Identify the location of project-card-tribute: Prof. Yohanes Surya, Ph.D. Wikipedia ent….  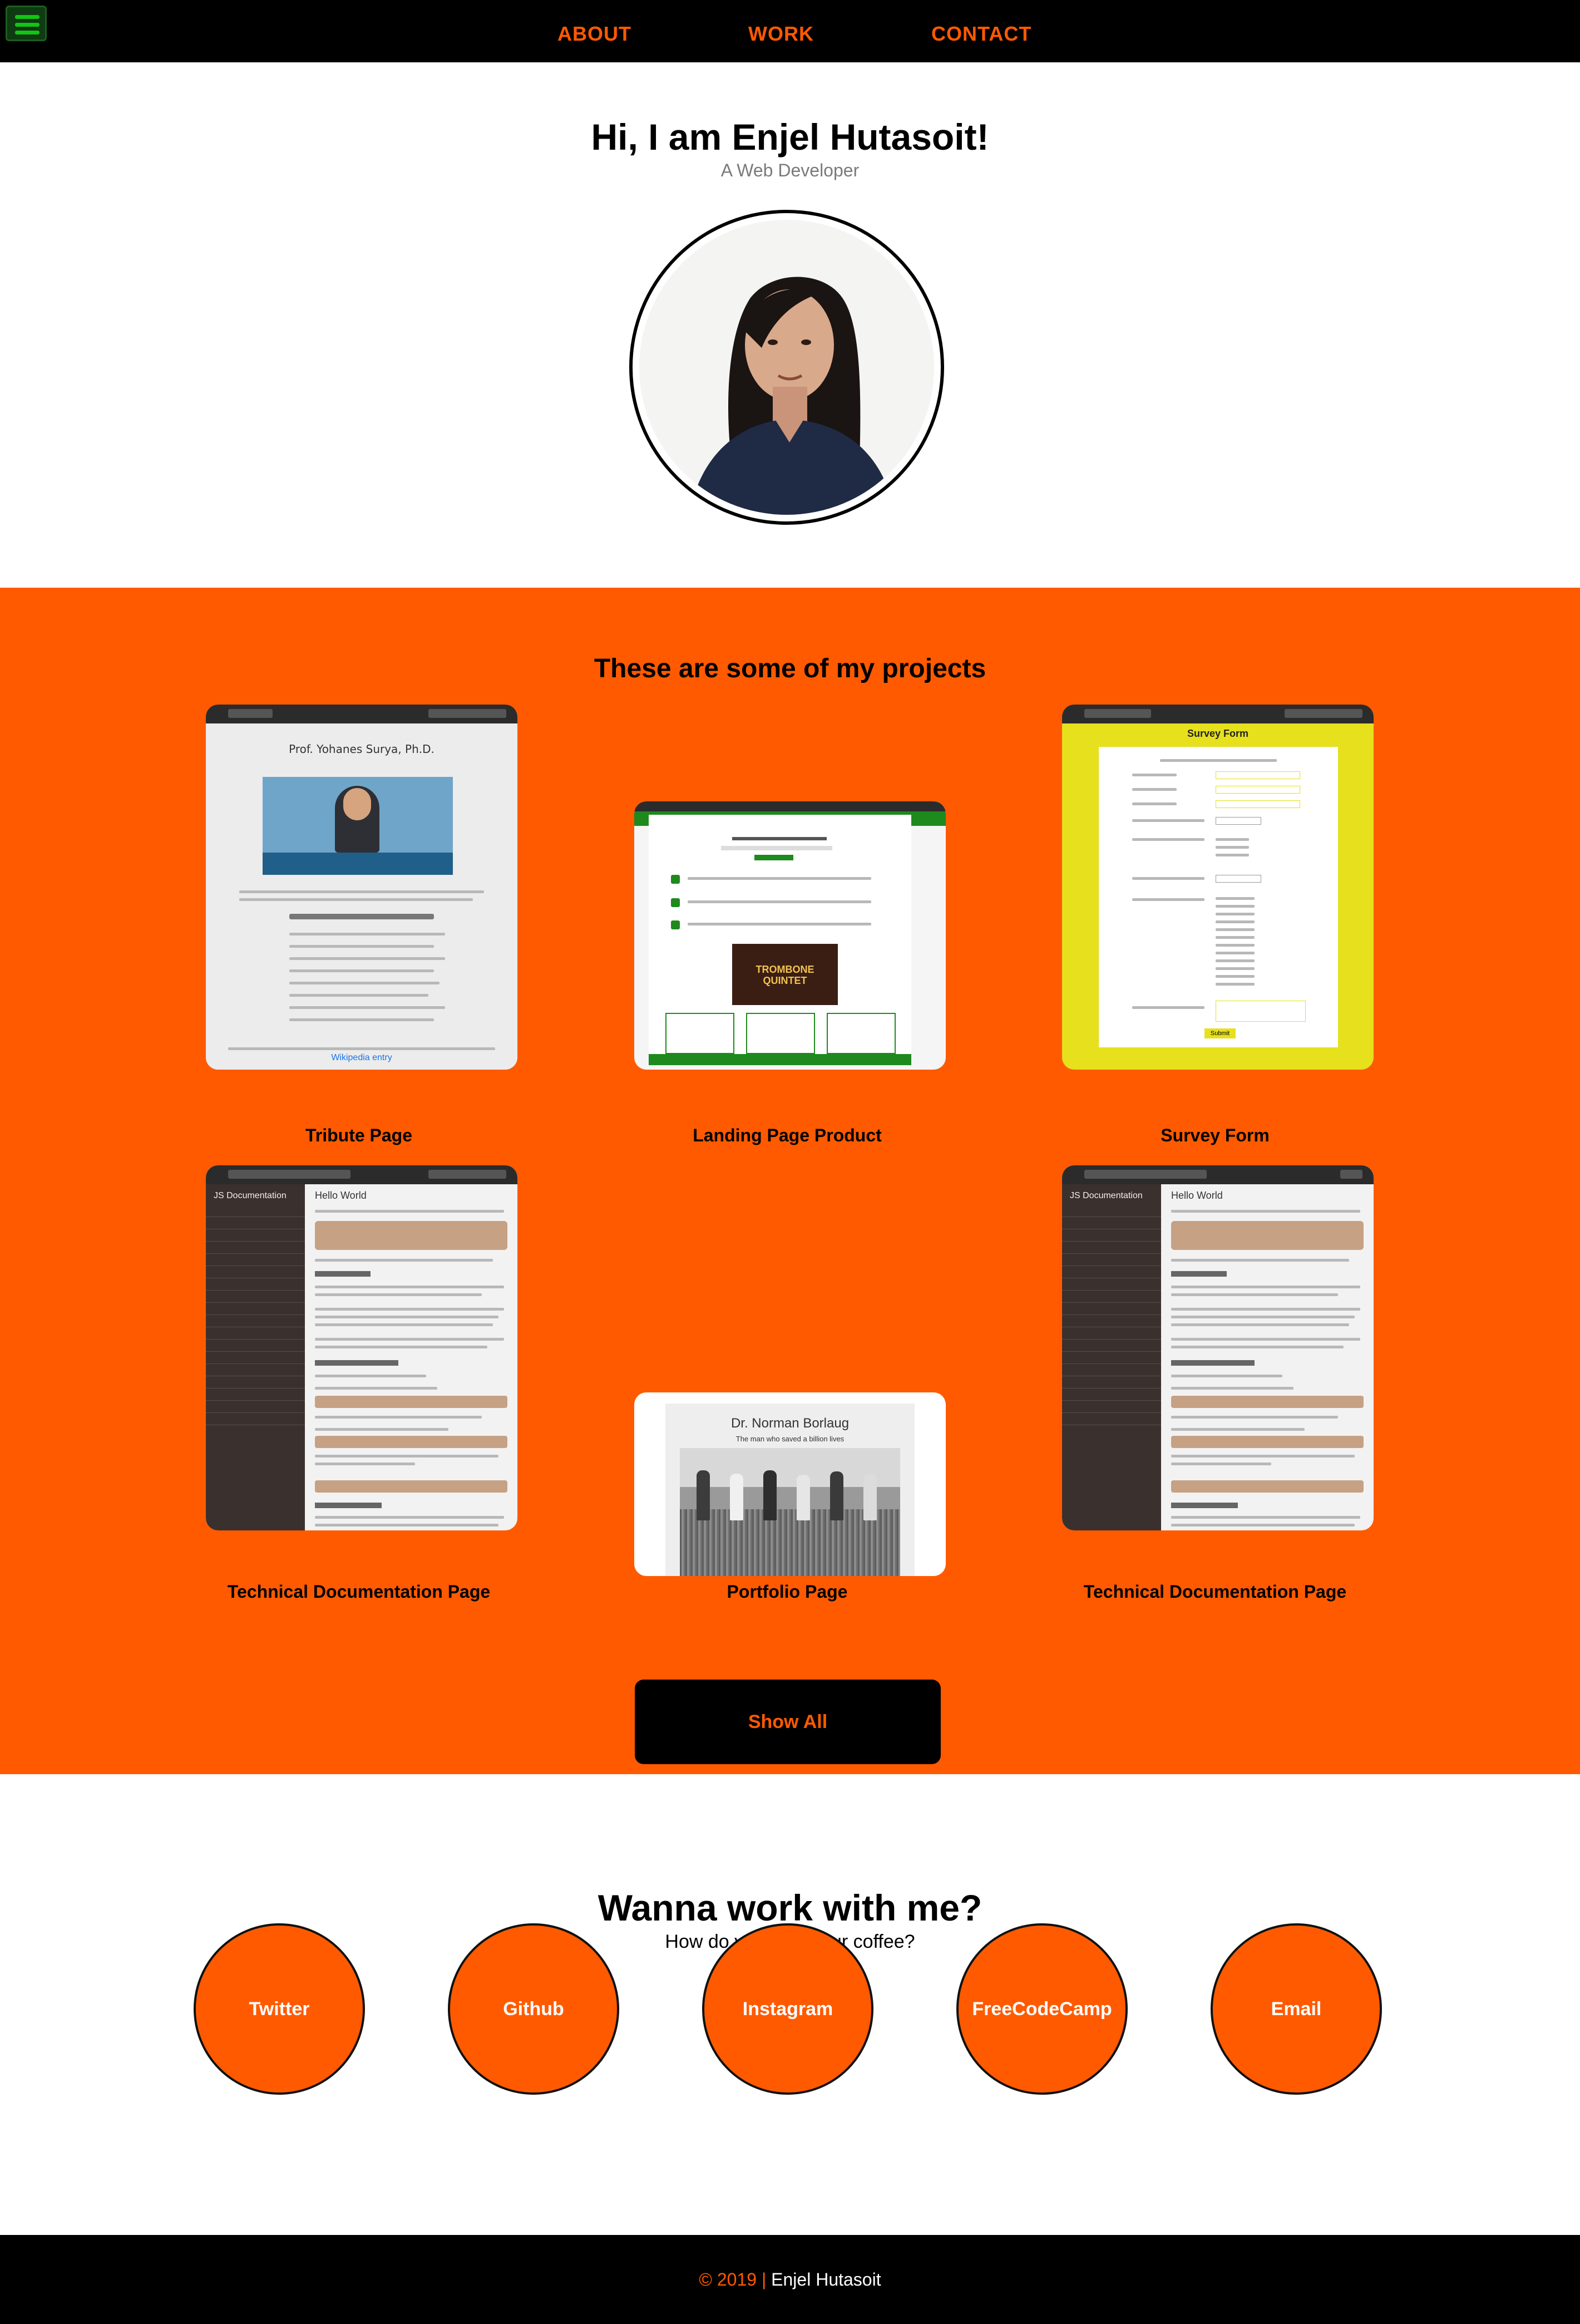
(362, 888).